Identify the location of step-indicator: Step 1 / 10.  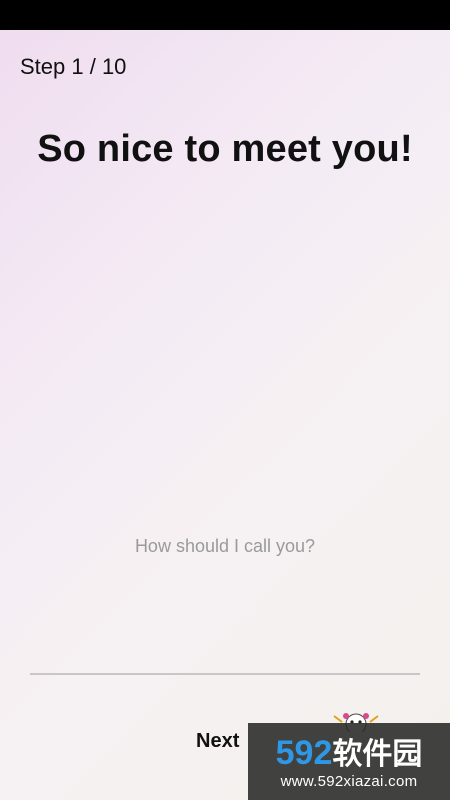
(73, 66).